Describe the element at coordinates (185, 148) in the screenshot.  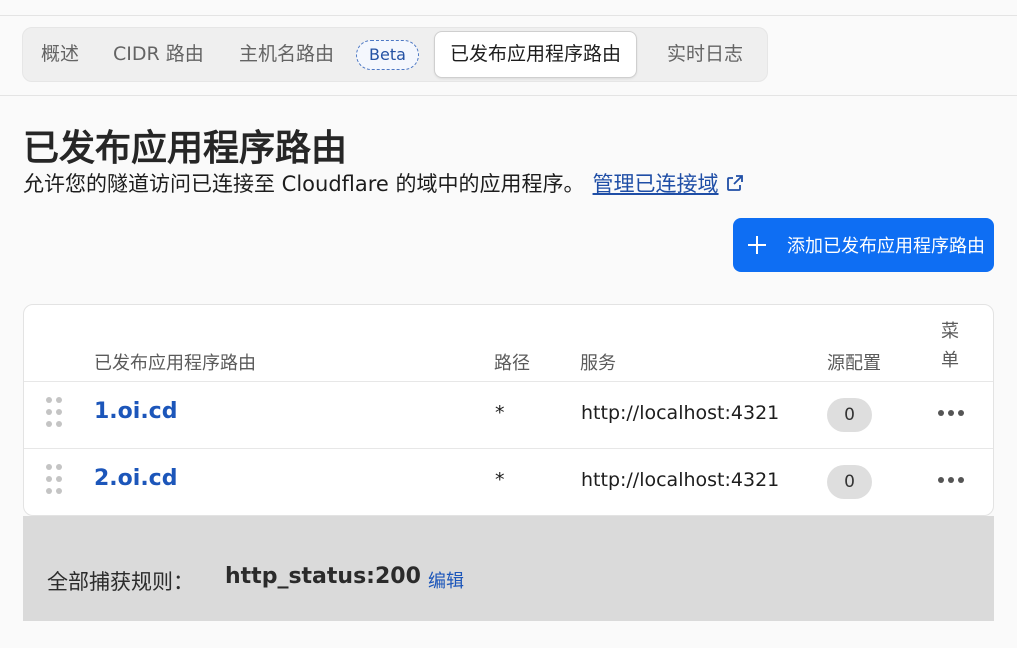
I see `page-title: 已发布应用程序路由` at that location.